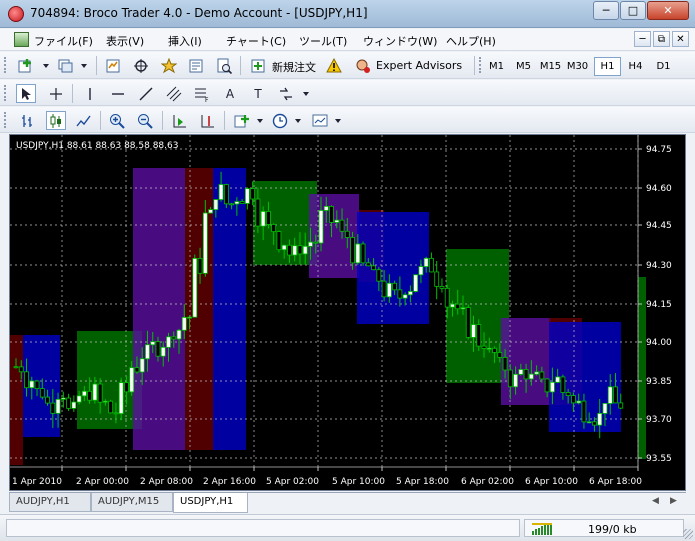  I want to click on new-order-button: 新規注文, so click(294, 67).